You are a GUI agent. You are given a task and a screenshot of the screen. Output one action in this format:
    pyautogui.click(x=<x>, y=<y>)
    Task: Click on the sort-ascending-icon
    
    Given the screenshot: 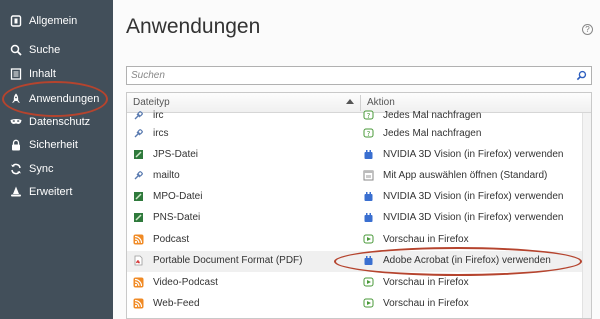 What is the action you would take?
    pyautogui.click(x=350, y=101)
    